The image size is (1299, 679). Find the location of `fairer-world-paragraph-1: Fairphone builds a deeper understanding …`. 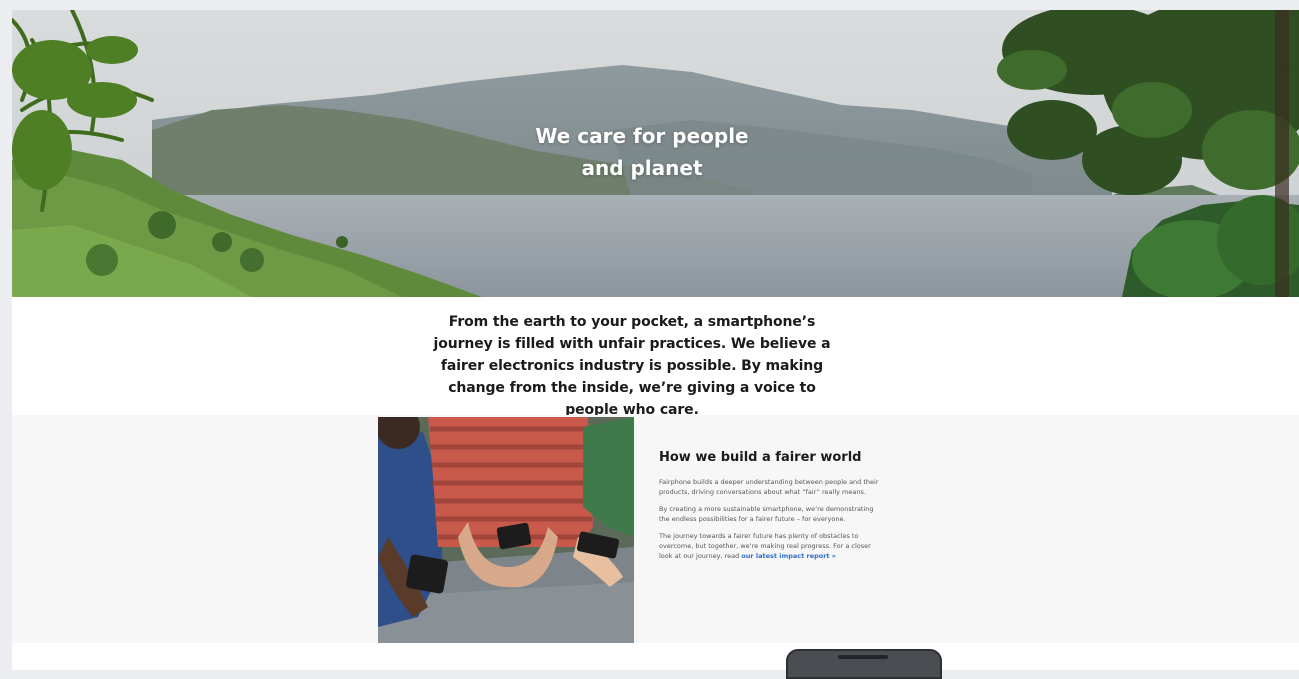

fairer-world-paragraph-1: Fairphone builds a deeper understanding … is located at coordinates (769, 487).